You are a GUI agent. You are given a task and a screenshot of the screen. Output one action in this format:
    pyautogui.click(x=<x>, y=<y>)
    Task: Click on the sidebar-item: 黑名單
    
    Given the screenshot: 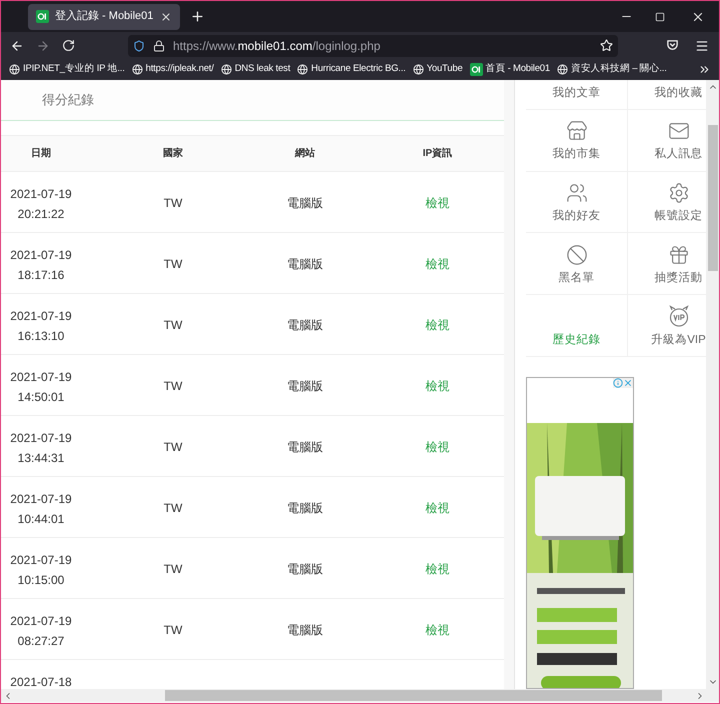 What is the action you would take?
    pyautogui.click(x=577, y=263)
    